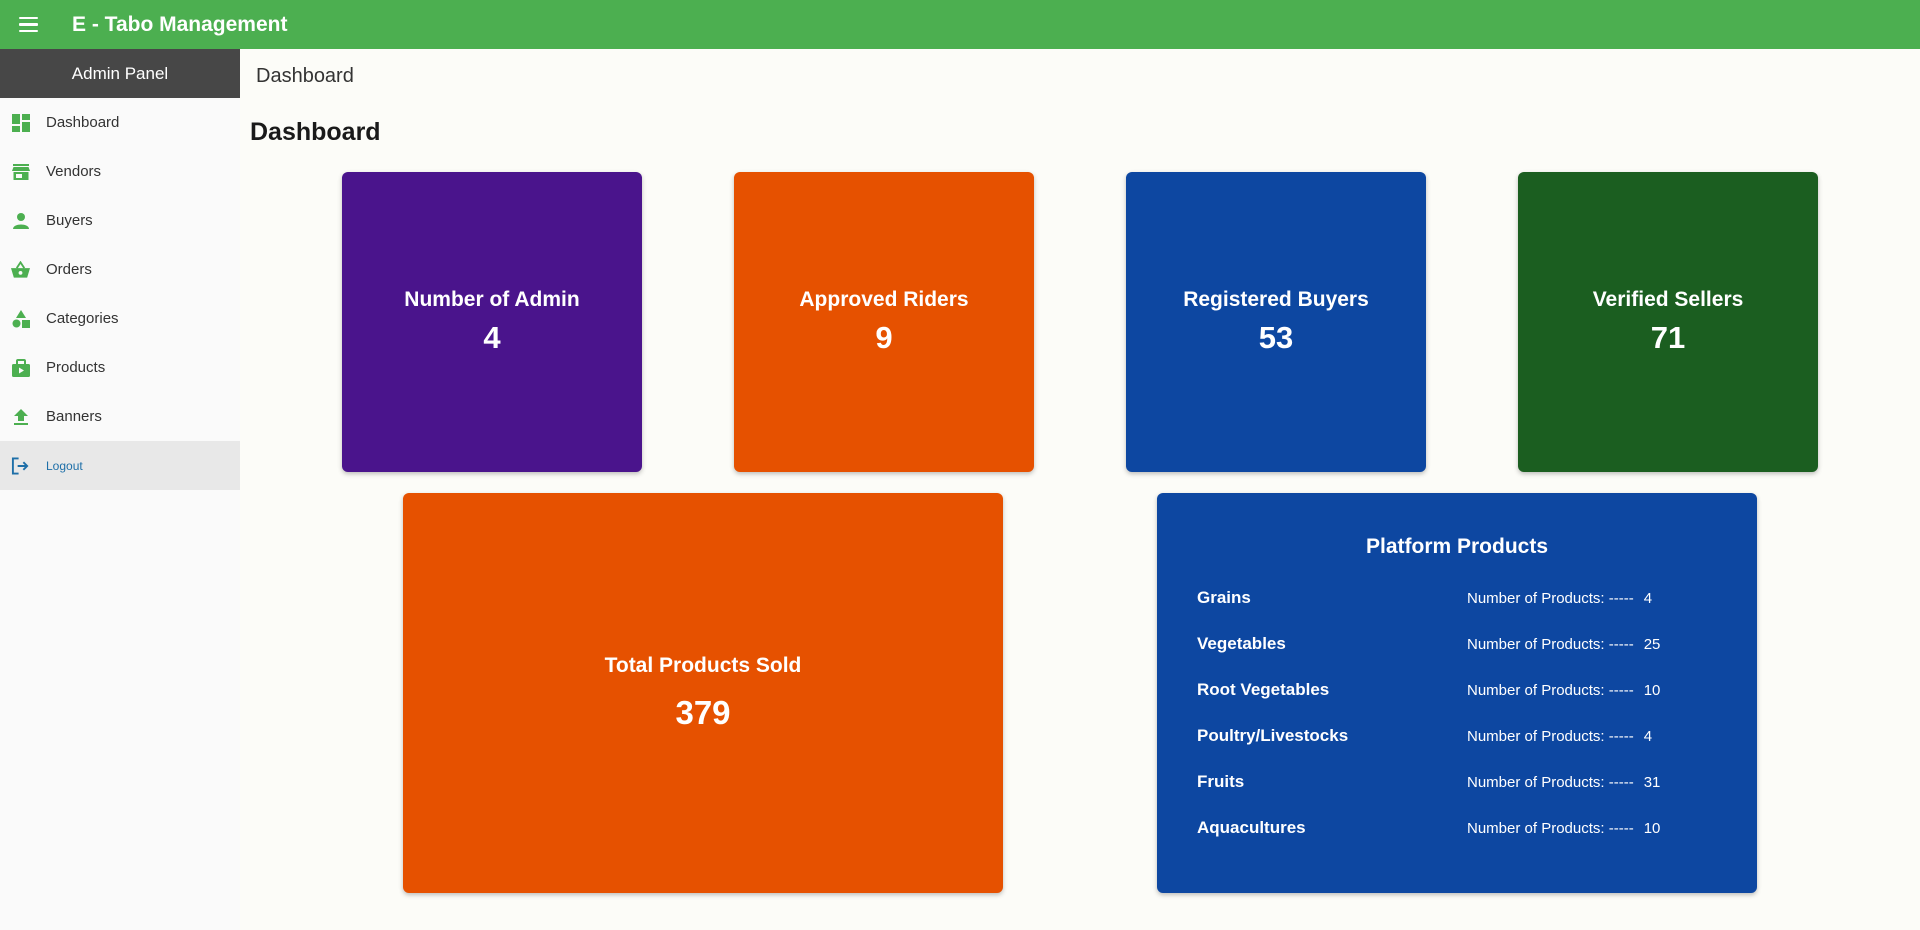 The image size is (1920, 930). What do you see at coordinates (20, 269) in the screenshot?
I see `basket-icon` at bounding box center [20, 269].